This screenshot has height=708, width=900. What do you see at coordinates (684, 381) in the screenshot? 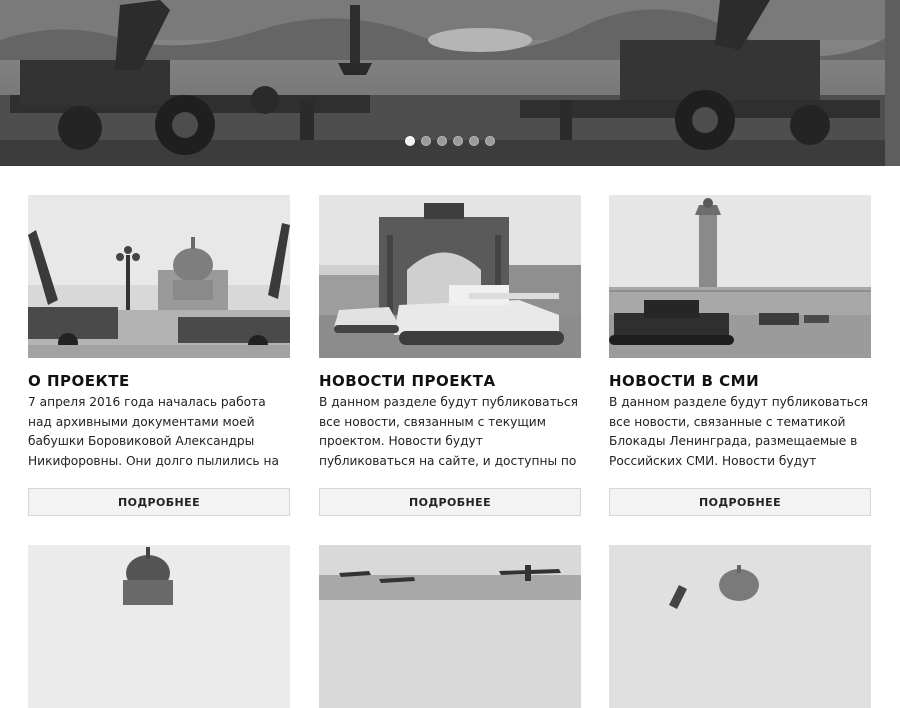
I see `card-title: НОВОСТИ В СМИ` at bounding box center [684, 381].